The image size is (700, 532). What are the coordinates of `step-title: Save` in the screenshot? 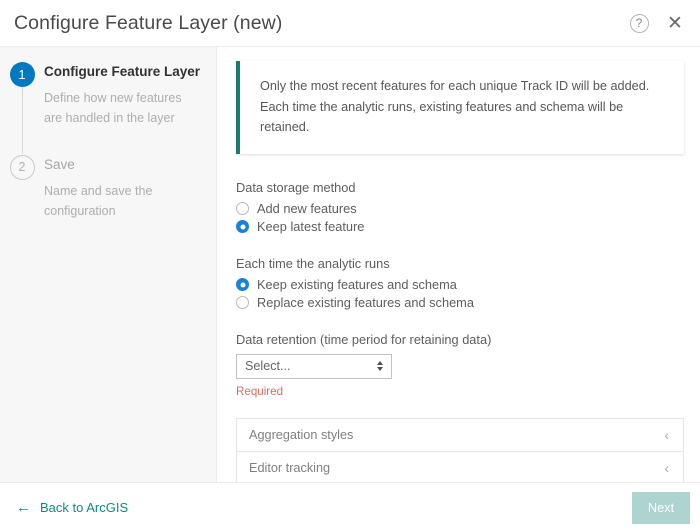 It's located at (59, 164).